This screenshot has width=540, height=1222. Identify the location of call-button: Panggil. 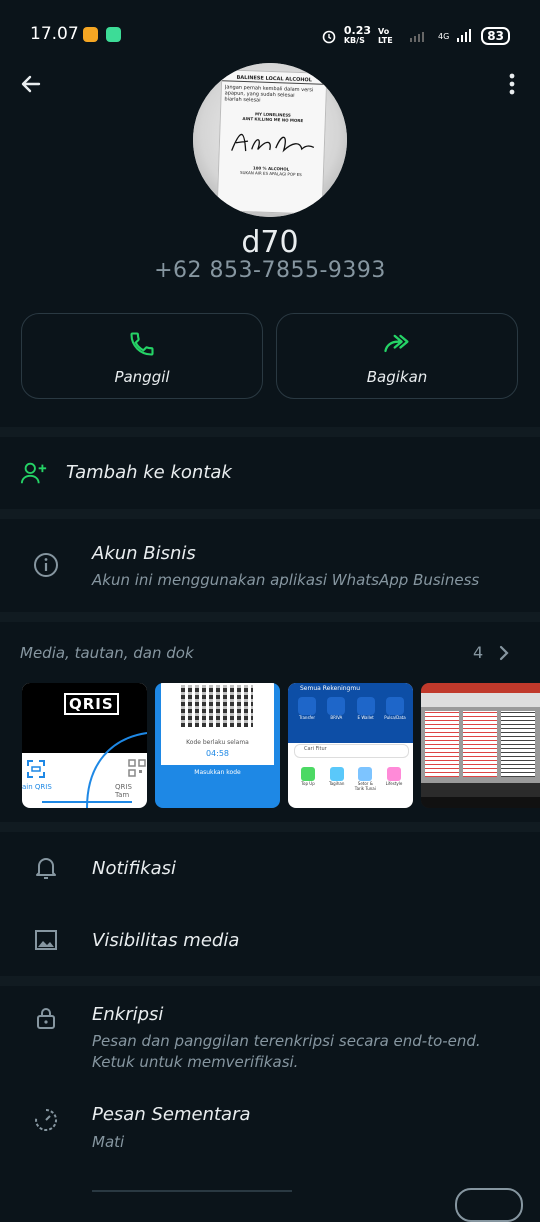
(142, 356).